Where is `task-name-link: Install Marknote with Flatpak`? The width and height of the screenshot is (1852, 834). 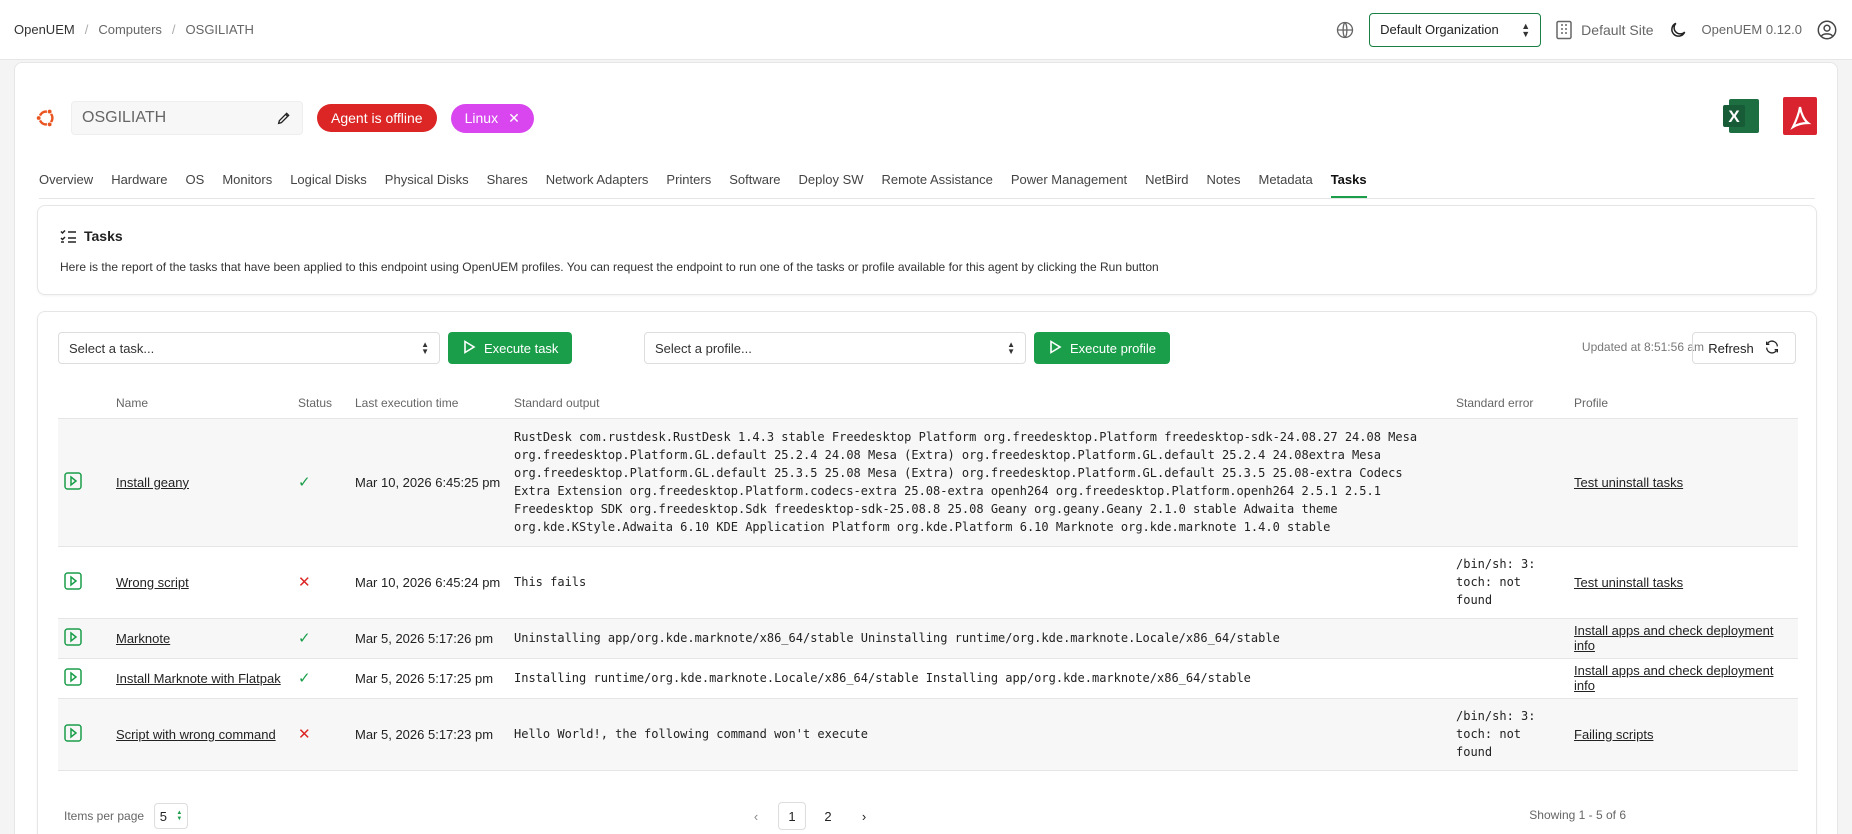
task-name-link: Install Marknote with Flatpak is located at coordinates (198, 678).